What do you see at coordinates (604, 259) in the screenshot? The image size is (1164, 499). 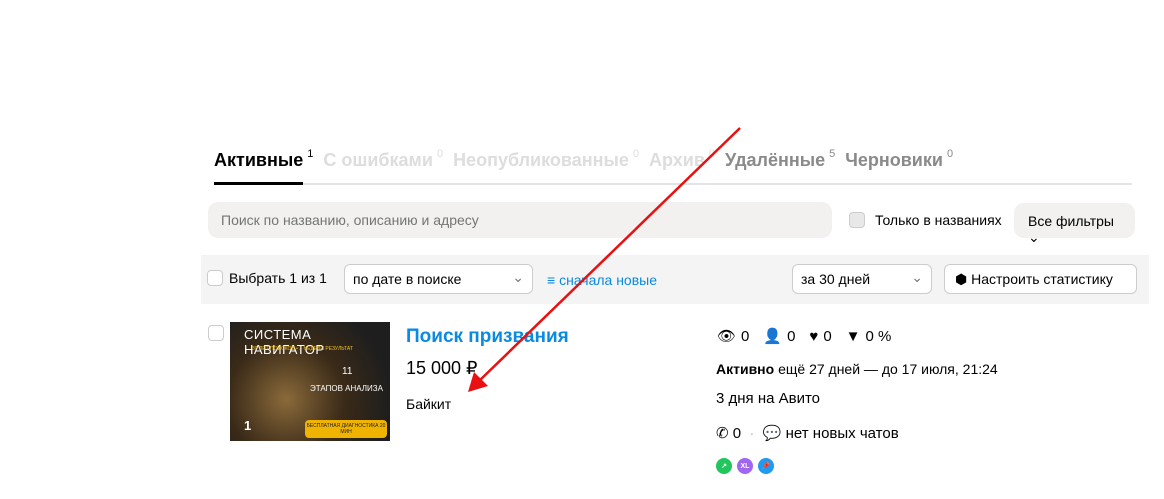 I see `red-arrow-annotation` at bounding box center [604, 259].